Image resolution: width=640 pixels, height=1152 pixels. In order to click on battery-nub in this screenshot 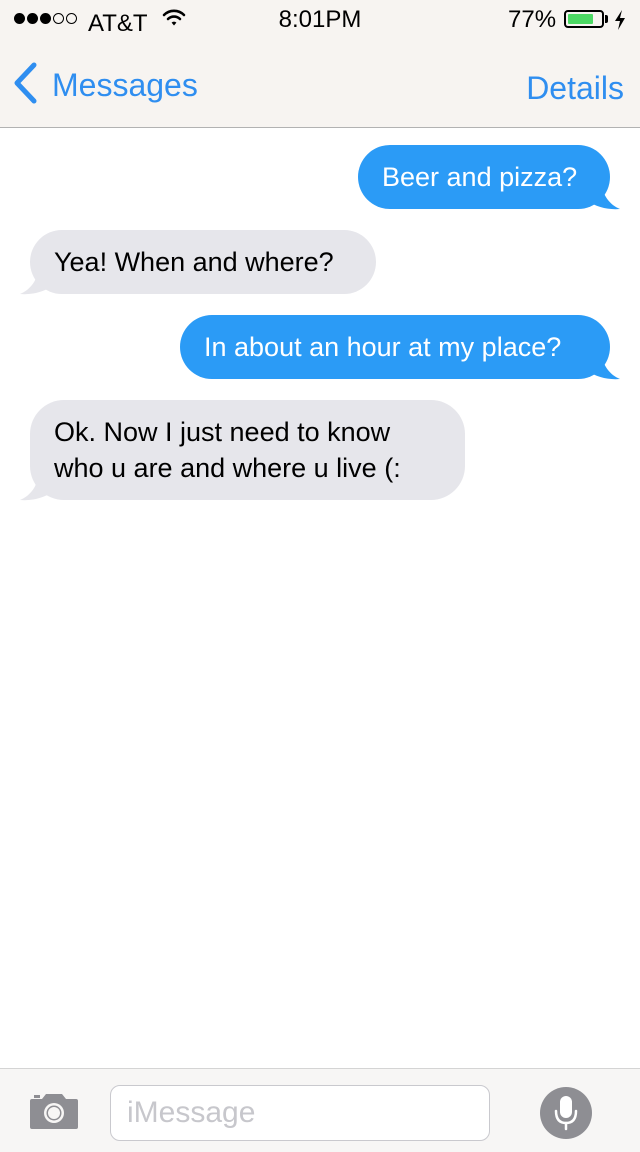, I will do `click(606, 19)`.